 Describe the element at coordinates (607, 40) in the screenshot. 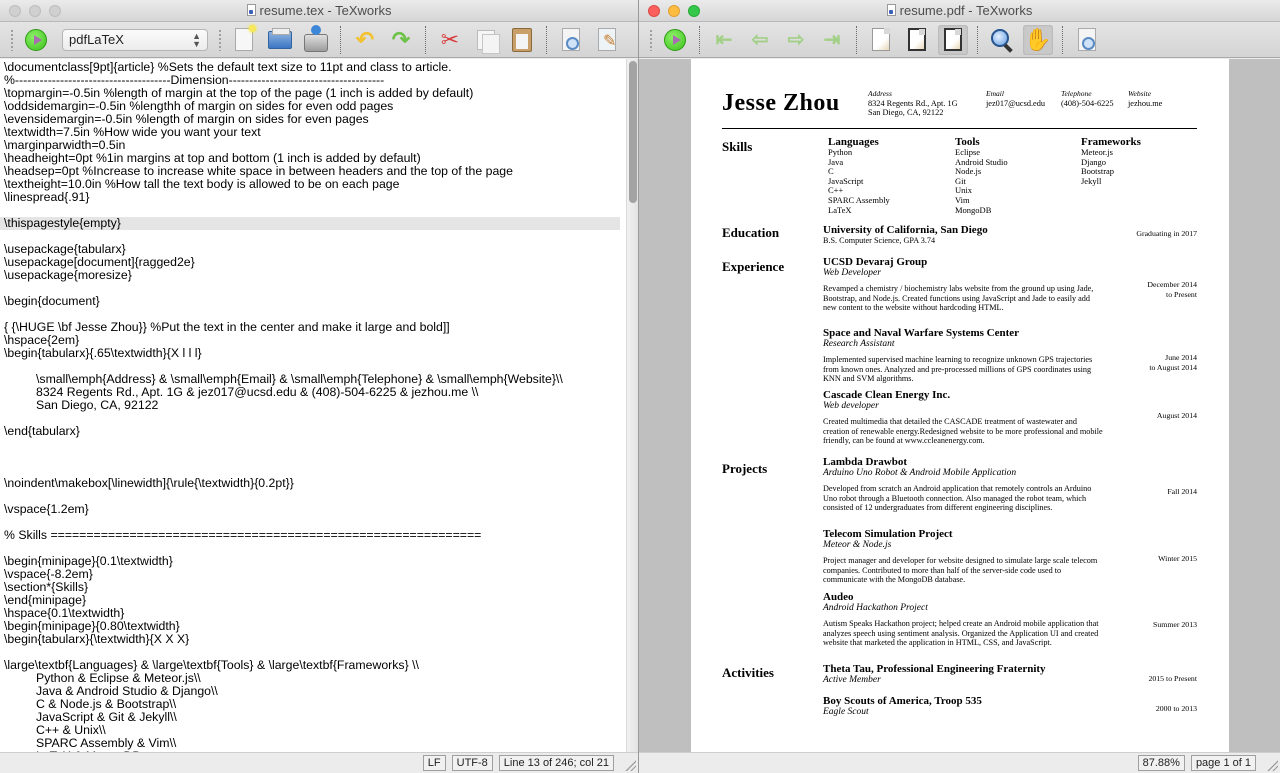

I see `replace-button` at that location.